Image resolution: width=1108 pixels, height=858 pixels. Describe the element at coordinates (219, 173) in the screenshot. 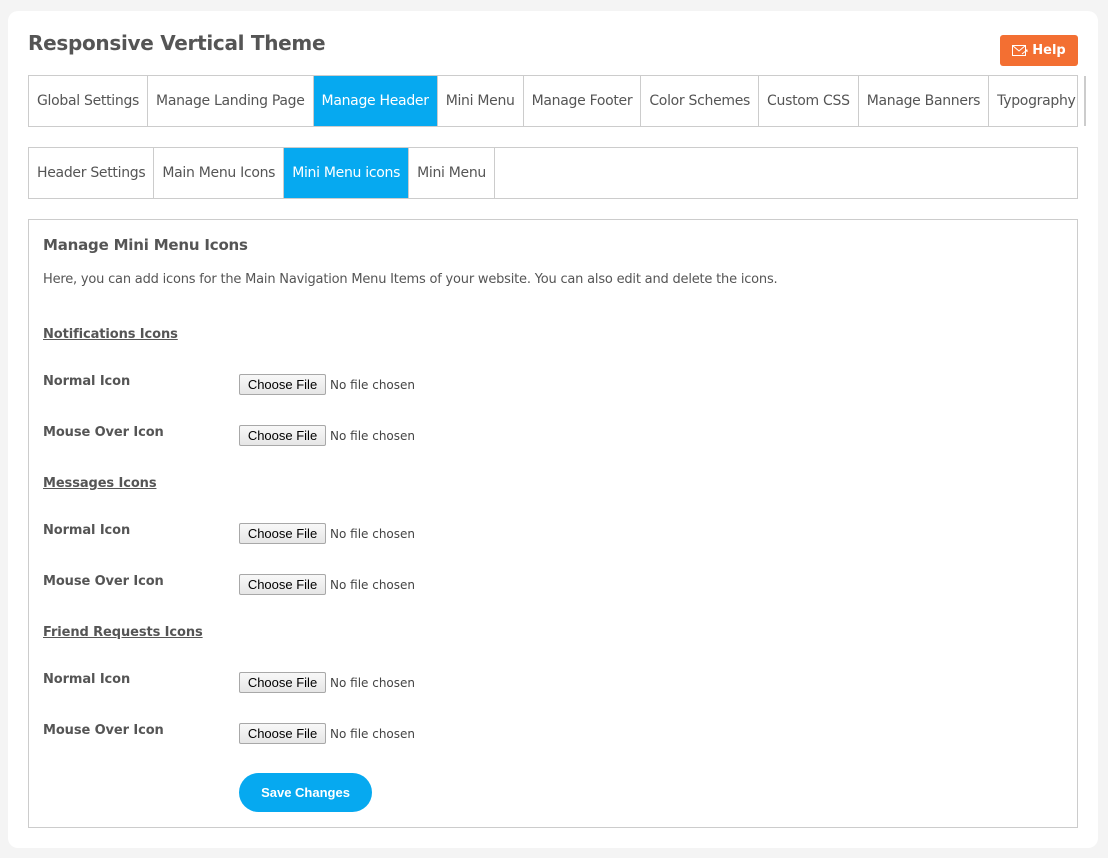

I see `subtab-main-menu-icons: Main Menu Icons` at that location.